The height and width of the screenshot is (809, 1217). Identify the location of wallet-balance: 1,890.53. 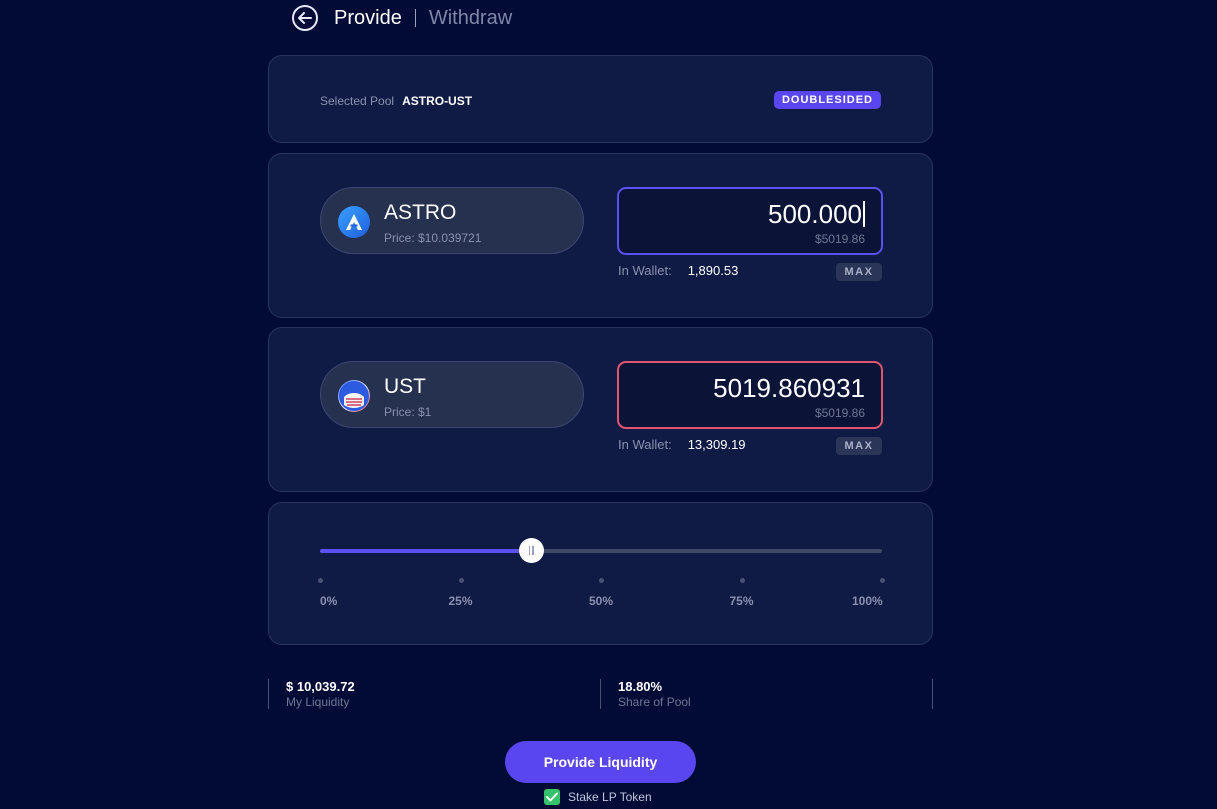
(713, 270).